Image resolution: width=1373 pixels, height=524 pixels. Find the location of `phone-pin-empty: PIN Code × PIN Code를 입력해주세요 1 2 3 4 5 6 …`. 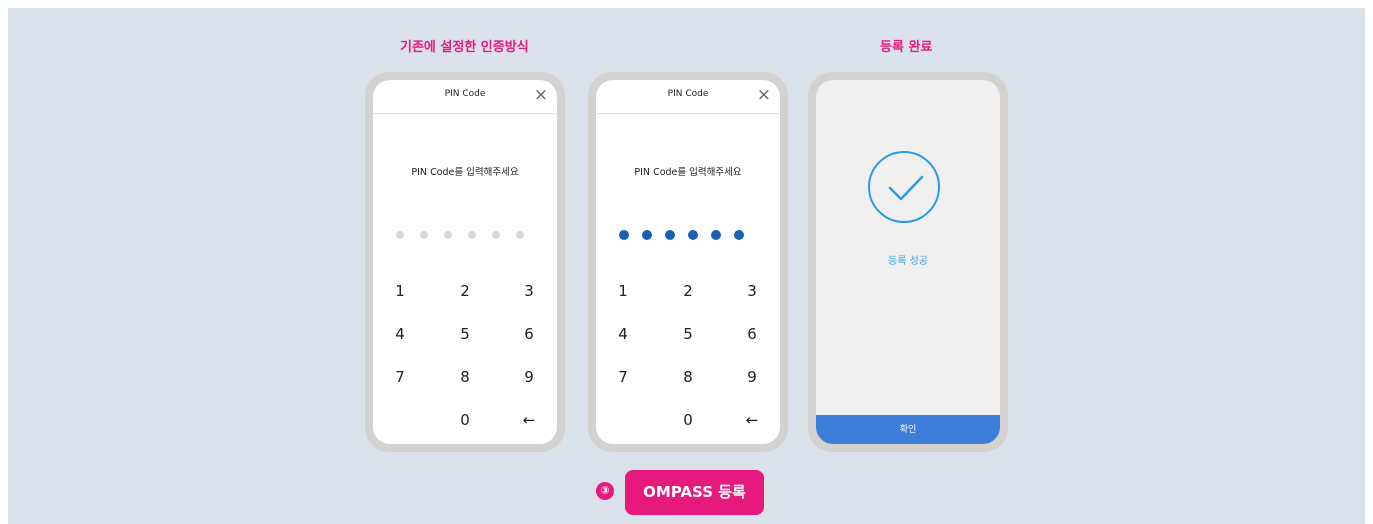

phone-pin-empty: PIN Code × PIN Code를 입력해주세요 1 2 3 4 5 6 … is located at coordinates (465, 262).